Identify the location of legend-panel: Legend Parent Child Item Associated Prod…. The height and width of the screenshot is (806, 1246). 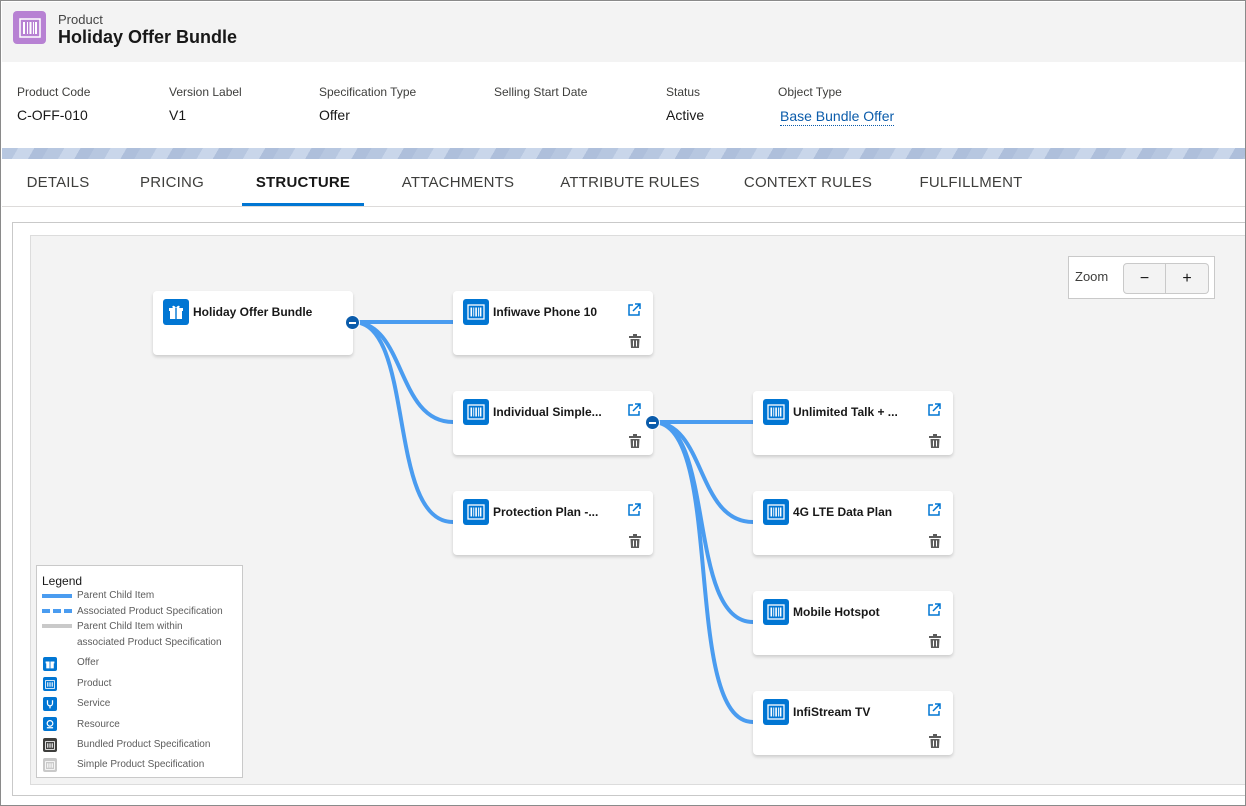
(139, 671).